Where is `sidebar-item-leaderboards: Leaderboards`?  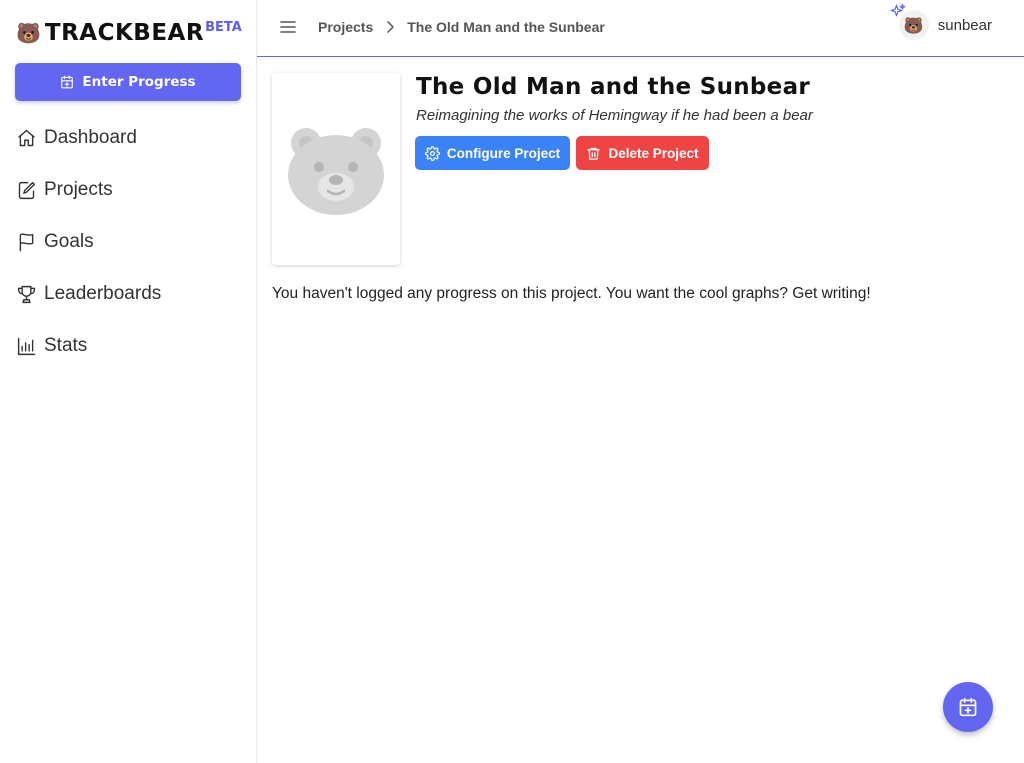 sidebar-item-leaderboards: Leaderboards is located at coordinates (130, 294).